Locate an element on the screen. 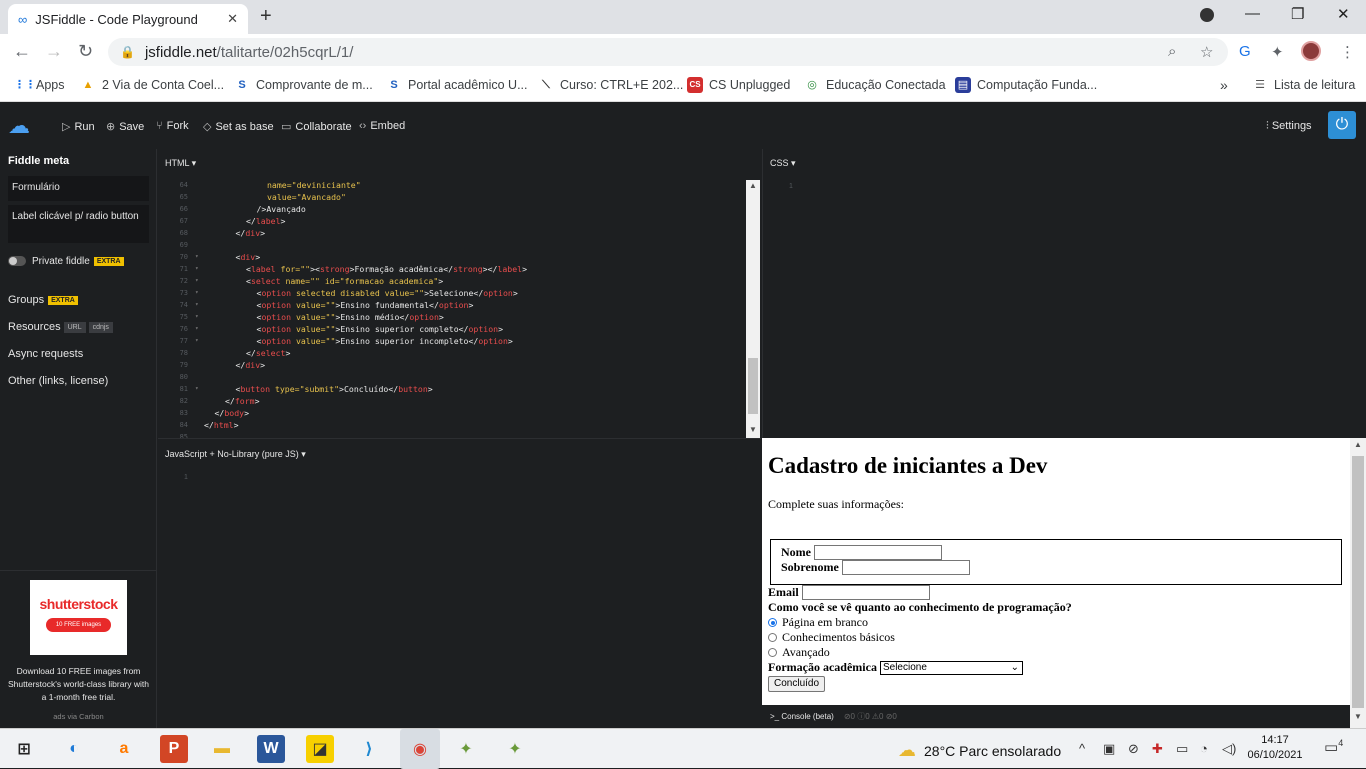 The width and height of the screenshot is (1366, 769). bookmark-star-icon: ☆ is located at coordinates (1206, 52).